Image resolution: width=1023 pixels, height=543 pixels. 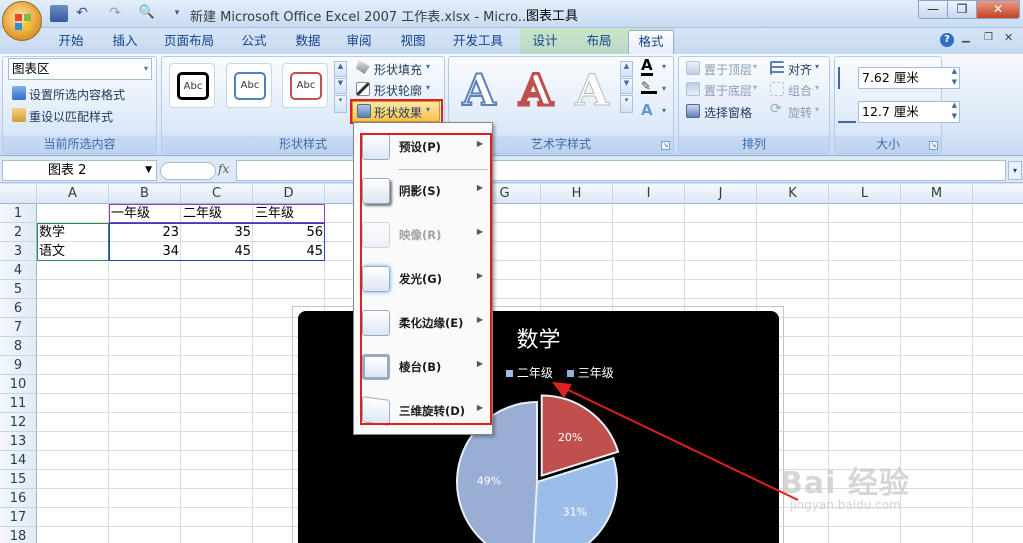 What do you see at coordinates (649, 87) in the screenshot?
I see `text-outline-icon: ✎` at bounding box center [649, 87].